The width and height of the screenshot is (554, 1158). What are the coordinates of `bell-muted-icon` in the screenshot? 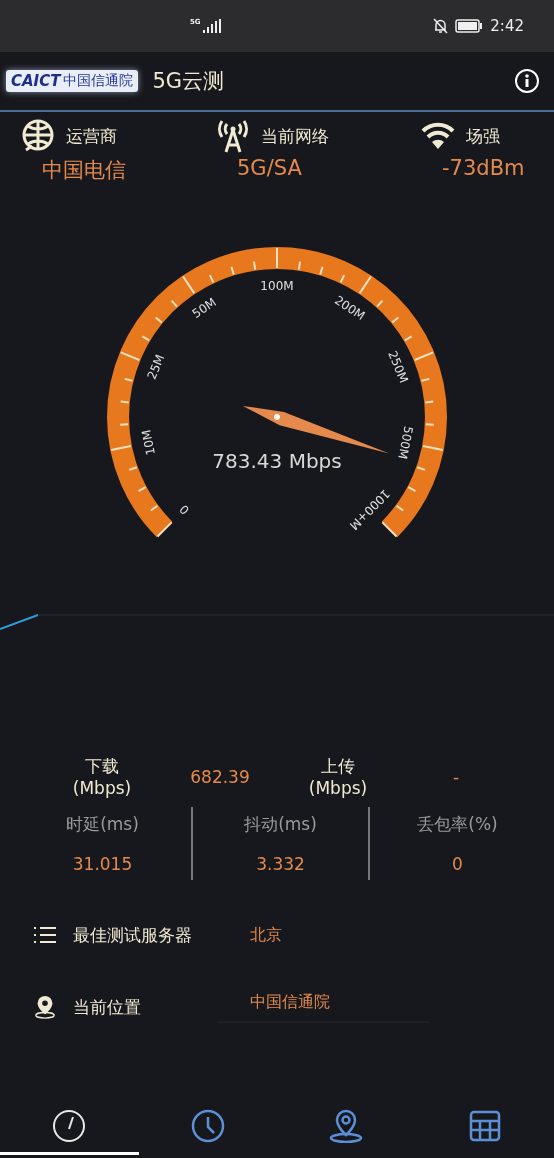 It's located at (441, 26).